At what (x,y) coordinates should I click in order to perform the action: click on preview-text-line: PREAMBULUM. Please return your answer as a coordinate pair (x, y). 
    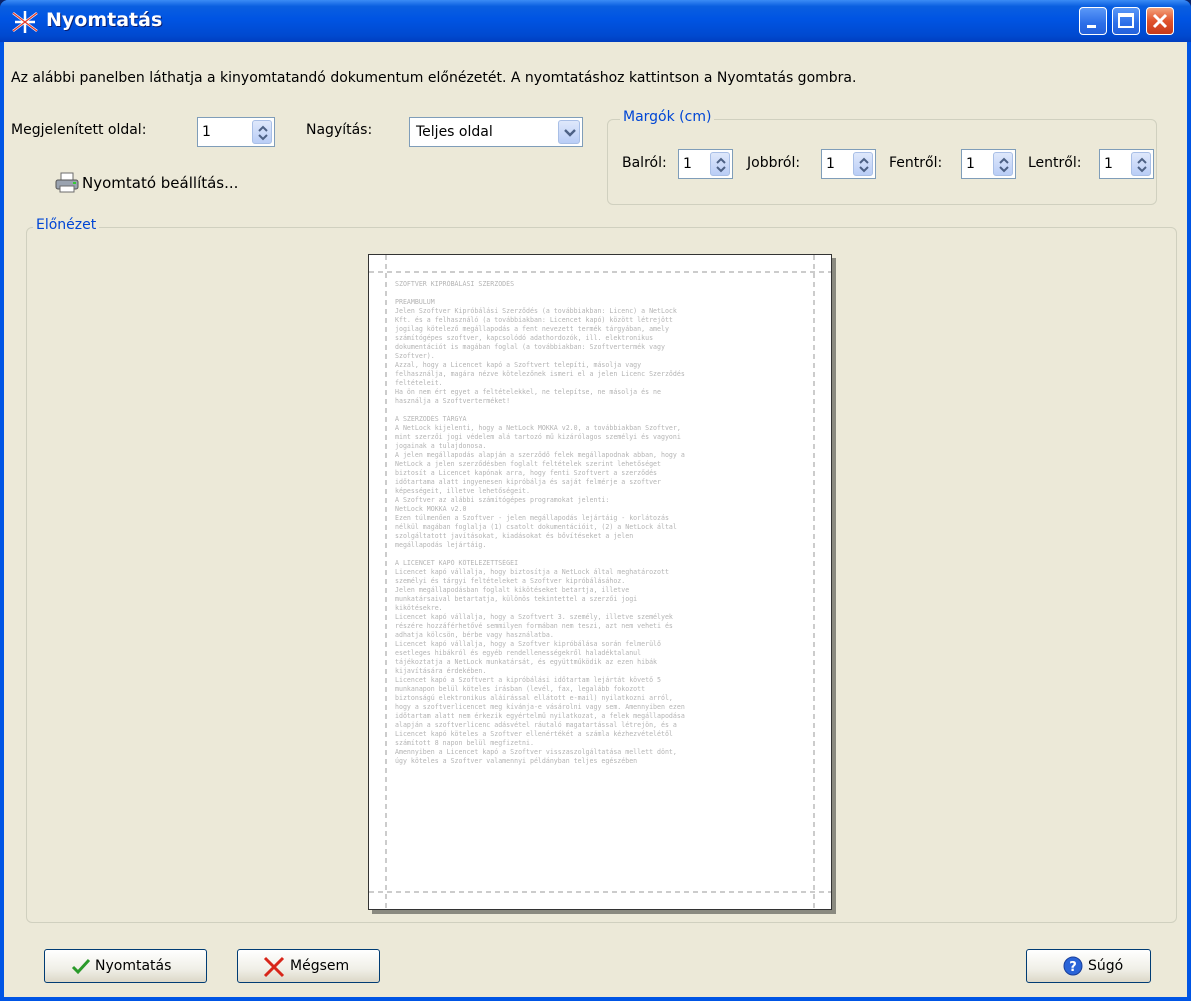
    Looking at the image, I should click on (415, 302).